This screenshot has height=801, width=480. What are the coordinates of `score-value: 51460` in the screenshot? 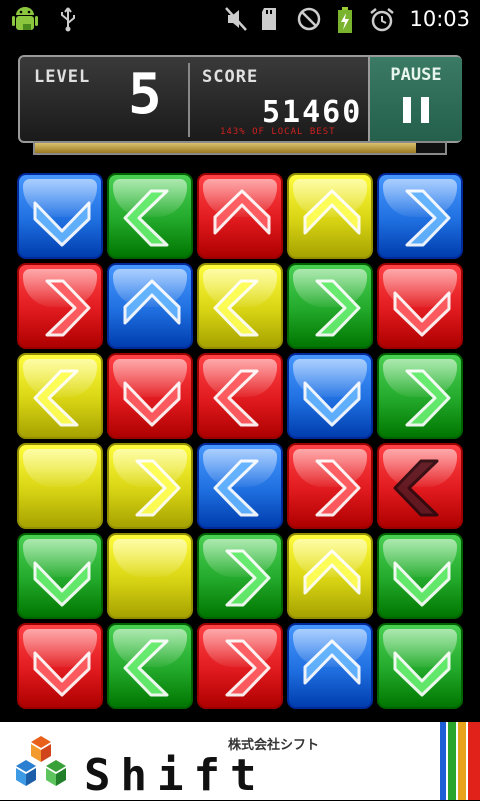 It's located at (312, 112).